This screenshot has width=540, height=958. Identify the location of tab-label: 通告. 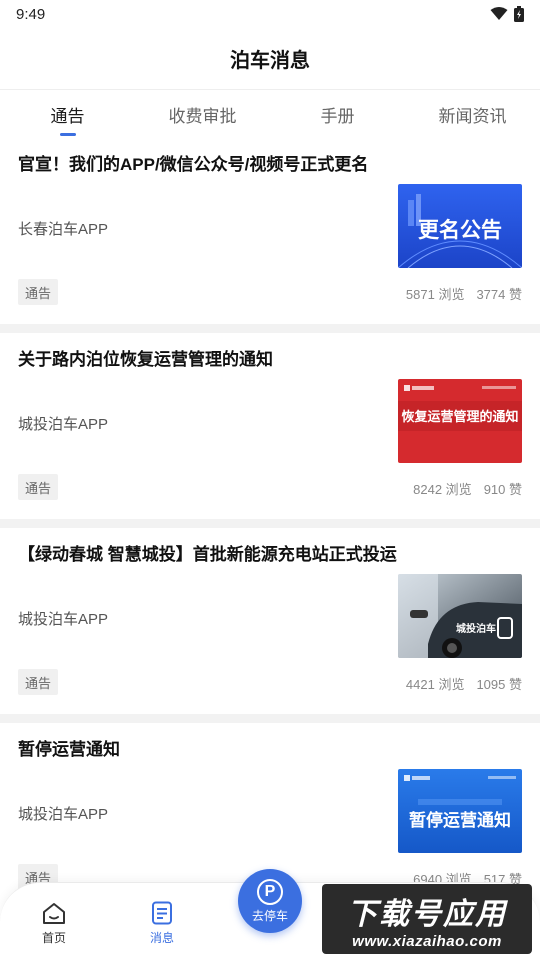
(67, 116).